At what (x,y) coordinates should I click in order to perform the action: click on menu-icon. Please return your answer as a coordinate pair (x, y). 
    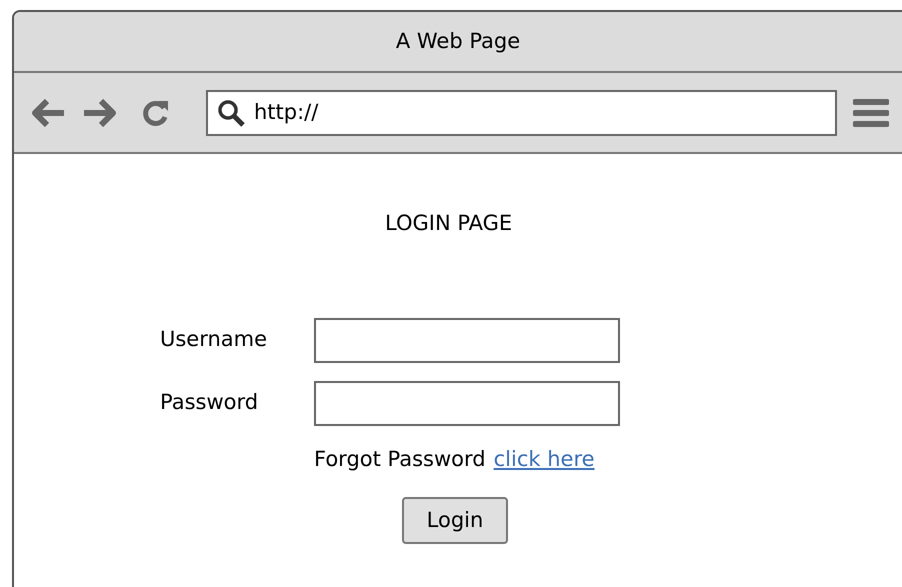
    Looking at the image, I should click on (871, 112).